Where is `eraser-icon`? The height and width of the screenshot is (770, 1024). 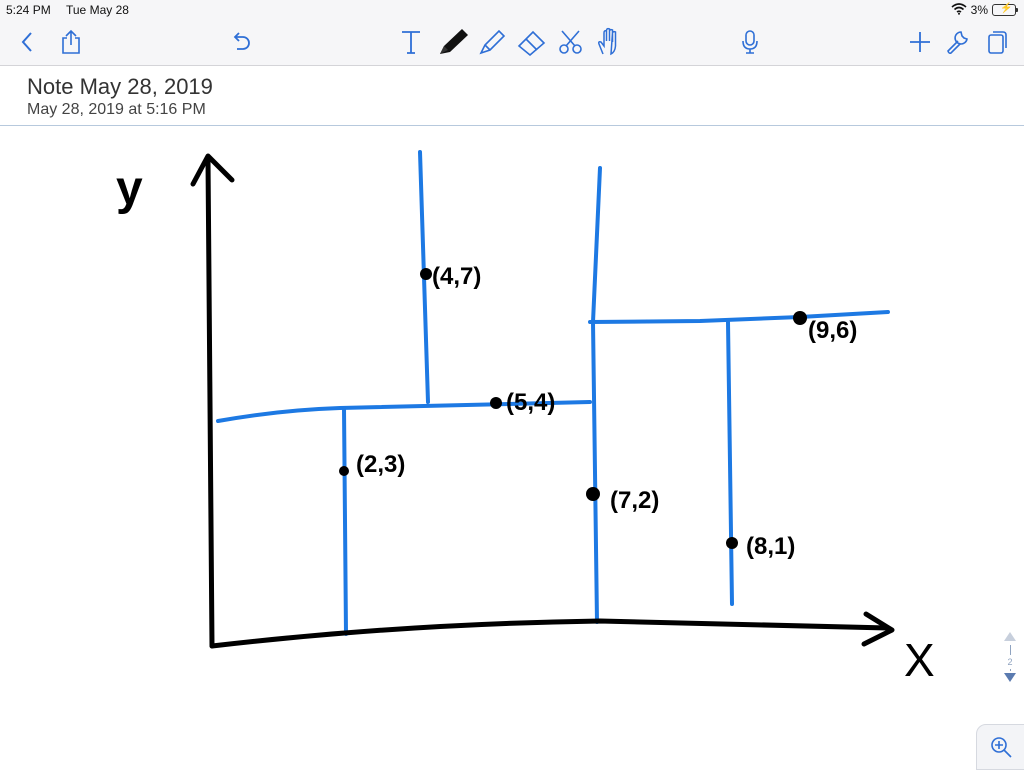
eraser-icon is located at coordinates (531, 43).